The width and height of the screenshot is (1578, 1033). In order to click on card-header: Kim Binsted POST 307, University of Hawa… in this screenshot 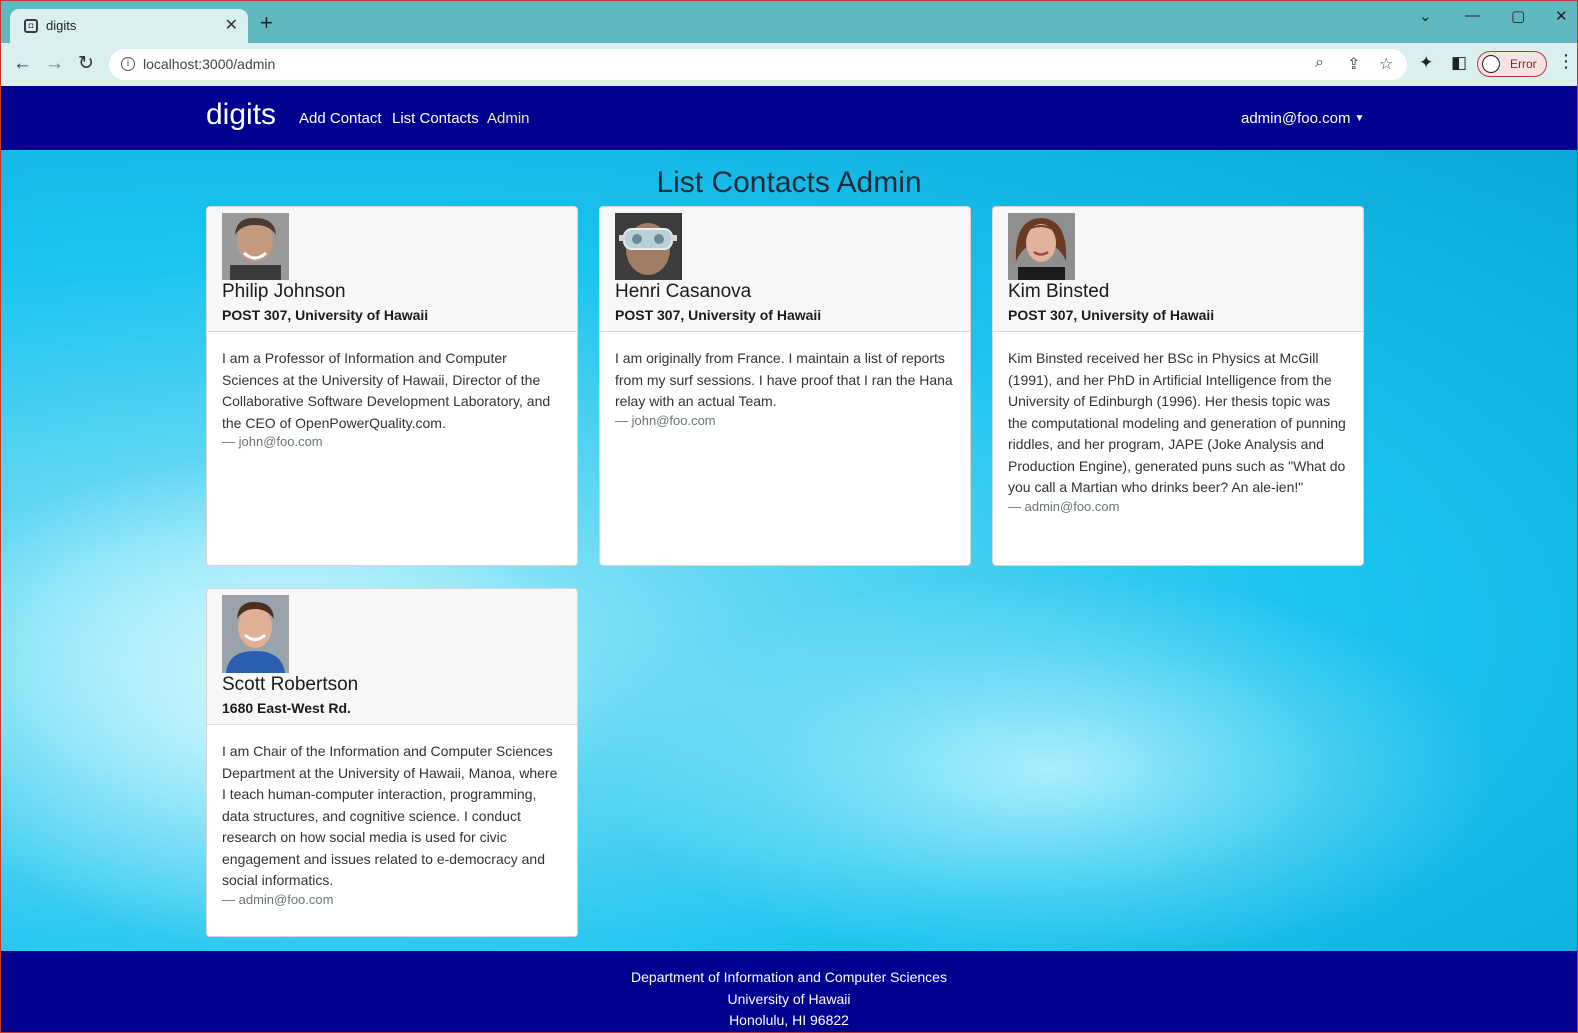, I will do `click(1178, 269)`.